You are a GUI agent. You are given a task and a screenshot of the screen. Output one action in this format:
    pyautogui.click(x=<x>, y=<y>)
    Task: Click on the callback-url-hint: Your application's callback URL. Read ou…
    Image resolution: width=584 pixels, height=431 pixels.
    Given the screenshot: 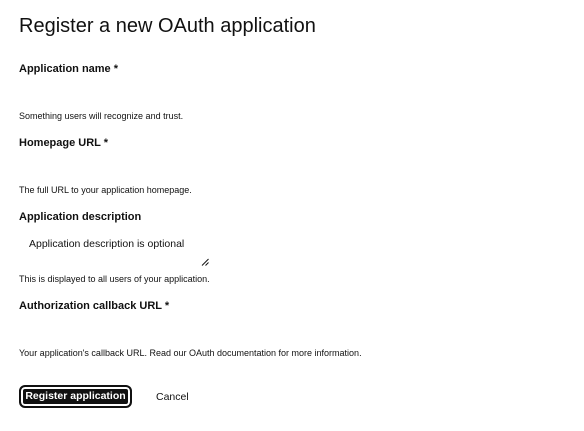 What is the action you would take?
    pyautogui.click(x=190, y=353)
    